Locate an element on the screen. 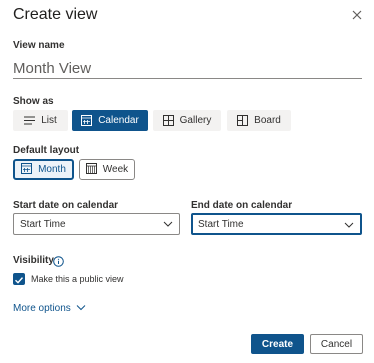  show-as-list-label: List is located at coordinates (49, 120).